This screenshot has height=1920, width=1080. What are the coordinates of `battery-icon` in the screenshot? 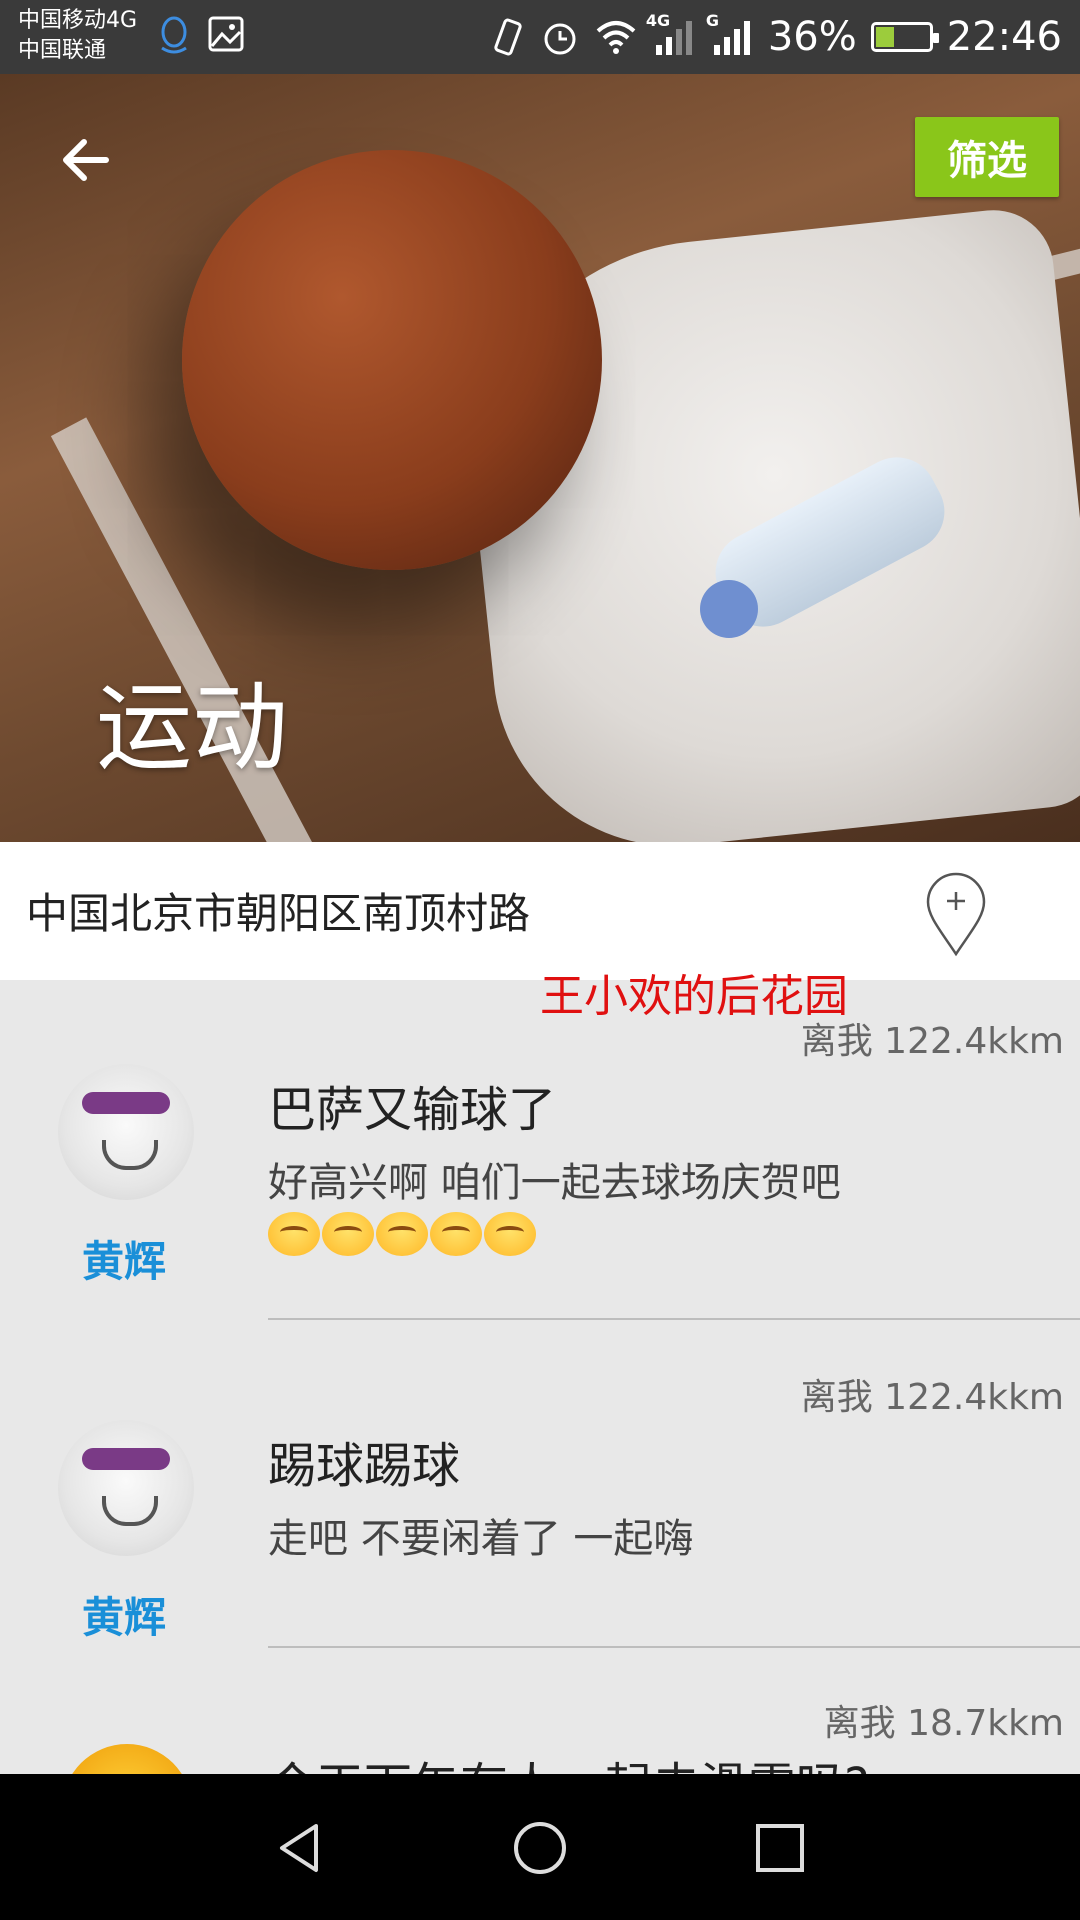 It's located at (904, 37).